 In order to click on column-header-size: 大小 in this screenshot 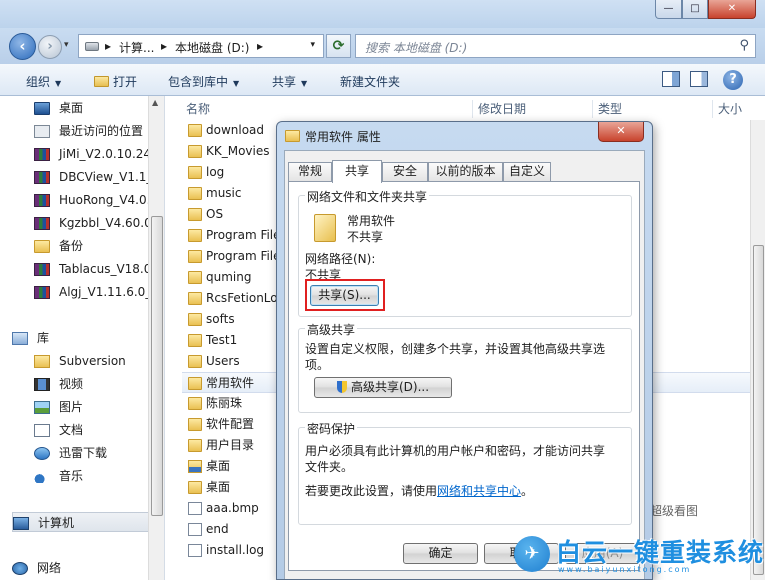, I will do `click(730, 109)`.